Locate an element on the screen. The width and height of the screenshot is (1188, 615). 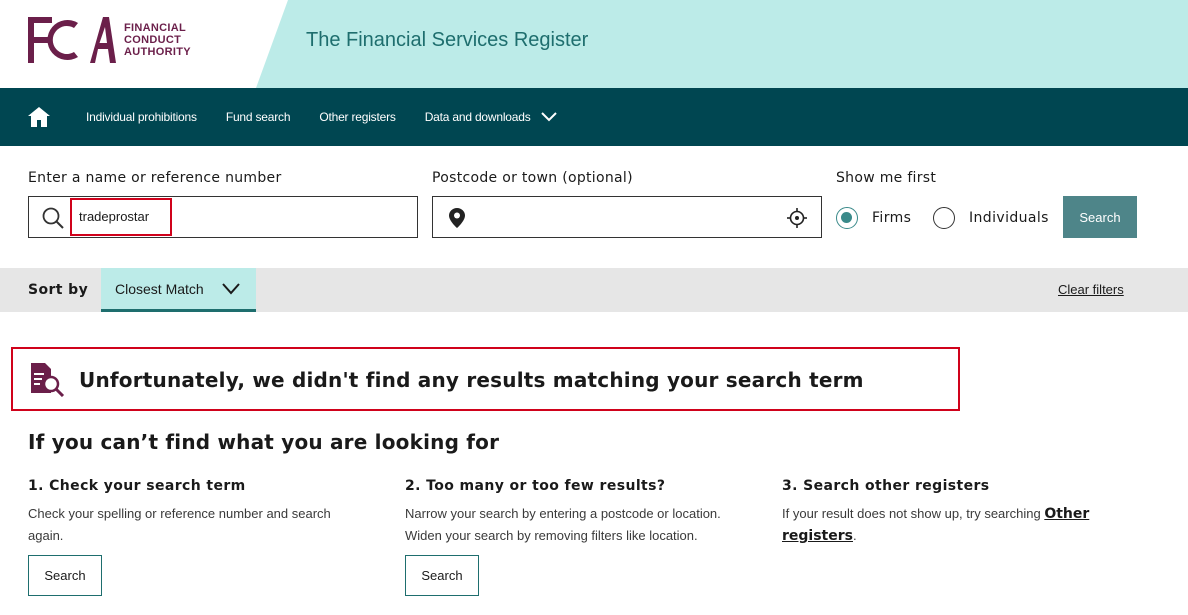
logo-line-3: AUTHORITY is located at coordinates (157, 52).